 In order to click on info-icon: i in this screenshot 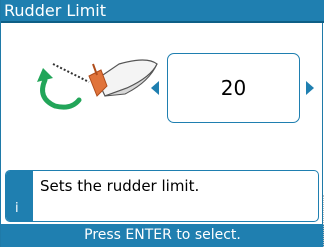, I will do `click(19, 196)`.